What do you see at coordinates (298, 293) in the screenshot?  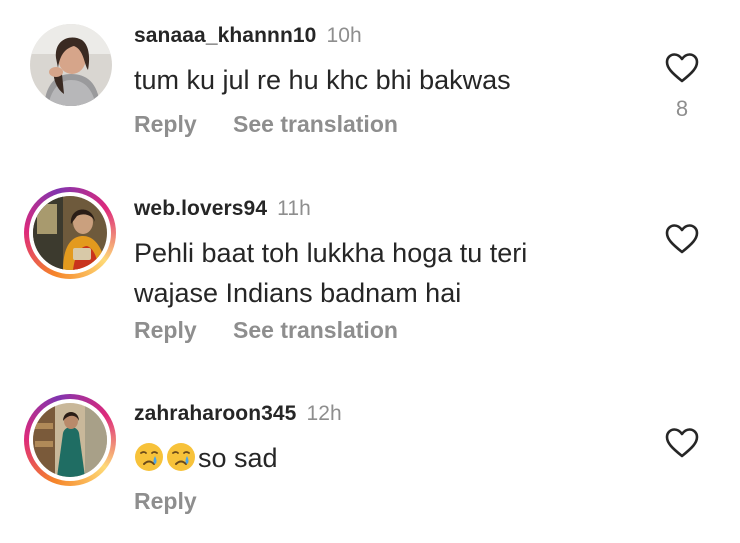 I see `comment-text-line: wajase Indians badnam hai` at bounding box center [298, 293].